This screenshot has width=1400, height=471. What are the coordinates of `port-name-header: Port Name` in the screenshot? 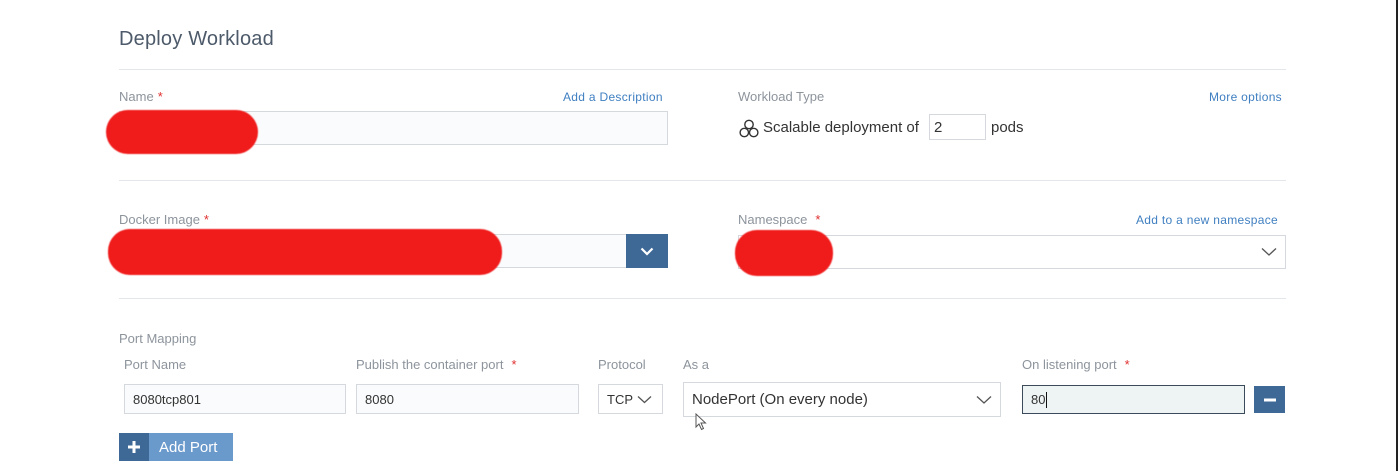 It's located at (155, 364).